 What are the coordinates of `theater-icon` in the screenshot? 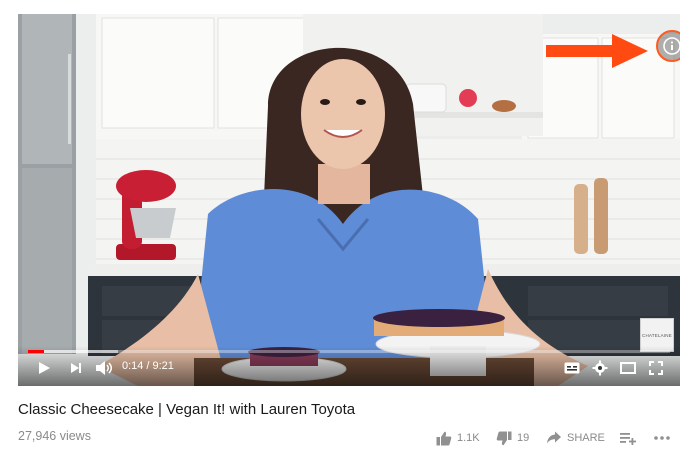 It's located at (628, 368).